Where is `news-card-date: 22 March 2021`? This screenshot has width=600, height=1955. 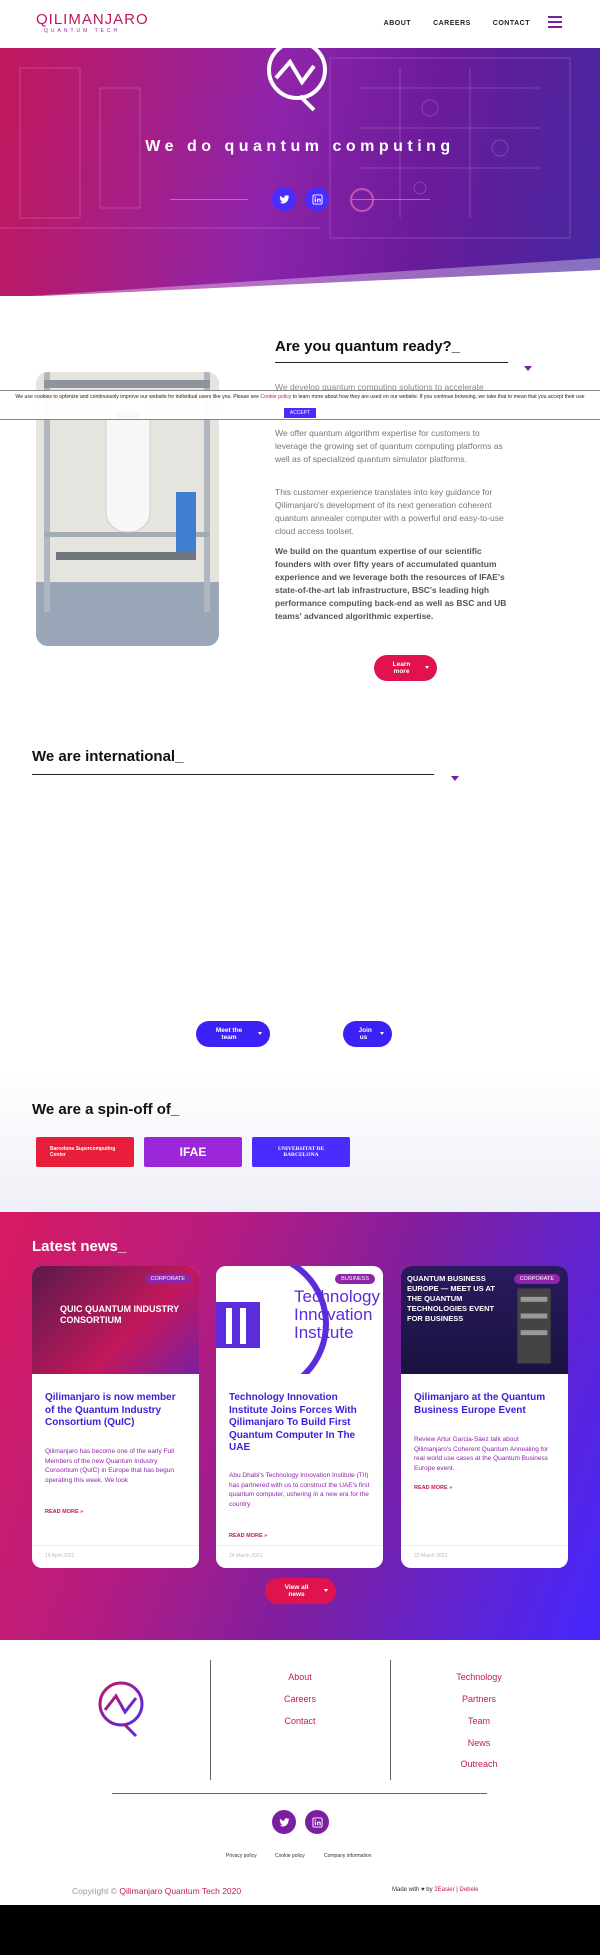 news-card-date: 22 March 2021 is located at coordinates (431, 1556).